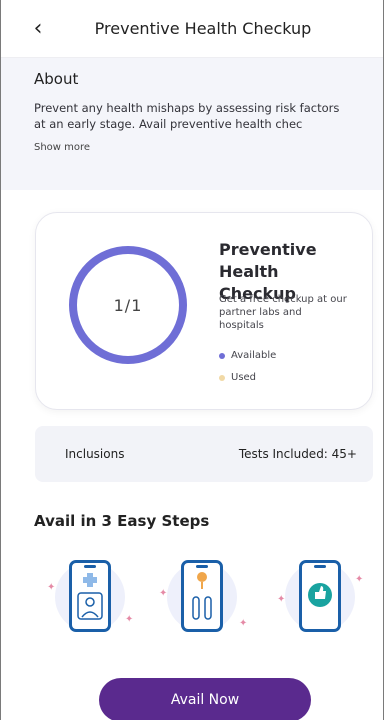 The width and height of the screenshot is (384, 720). I want to click on chevron-left-icon: ‹, so click(38, 29).